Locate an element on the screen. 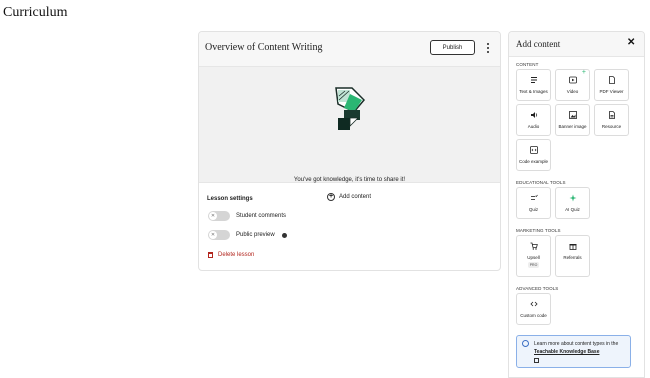  tile-banner-image: Banner image is located at coordinates (572, 120).